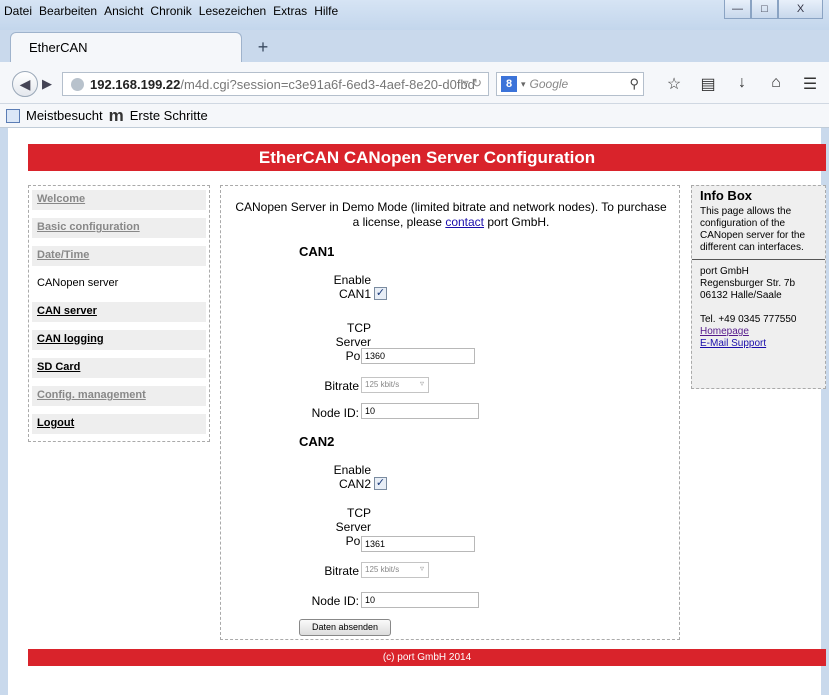 Image resolution: width=829 pixels, height=695 pixels. What do you see at coordinates (353, 527) in the screenshot?
I see `can2-port-label-line2: Server` at bounding box center [353, 527].